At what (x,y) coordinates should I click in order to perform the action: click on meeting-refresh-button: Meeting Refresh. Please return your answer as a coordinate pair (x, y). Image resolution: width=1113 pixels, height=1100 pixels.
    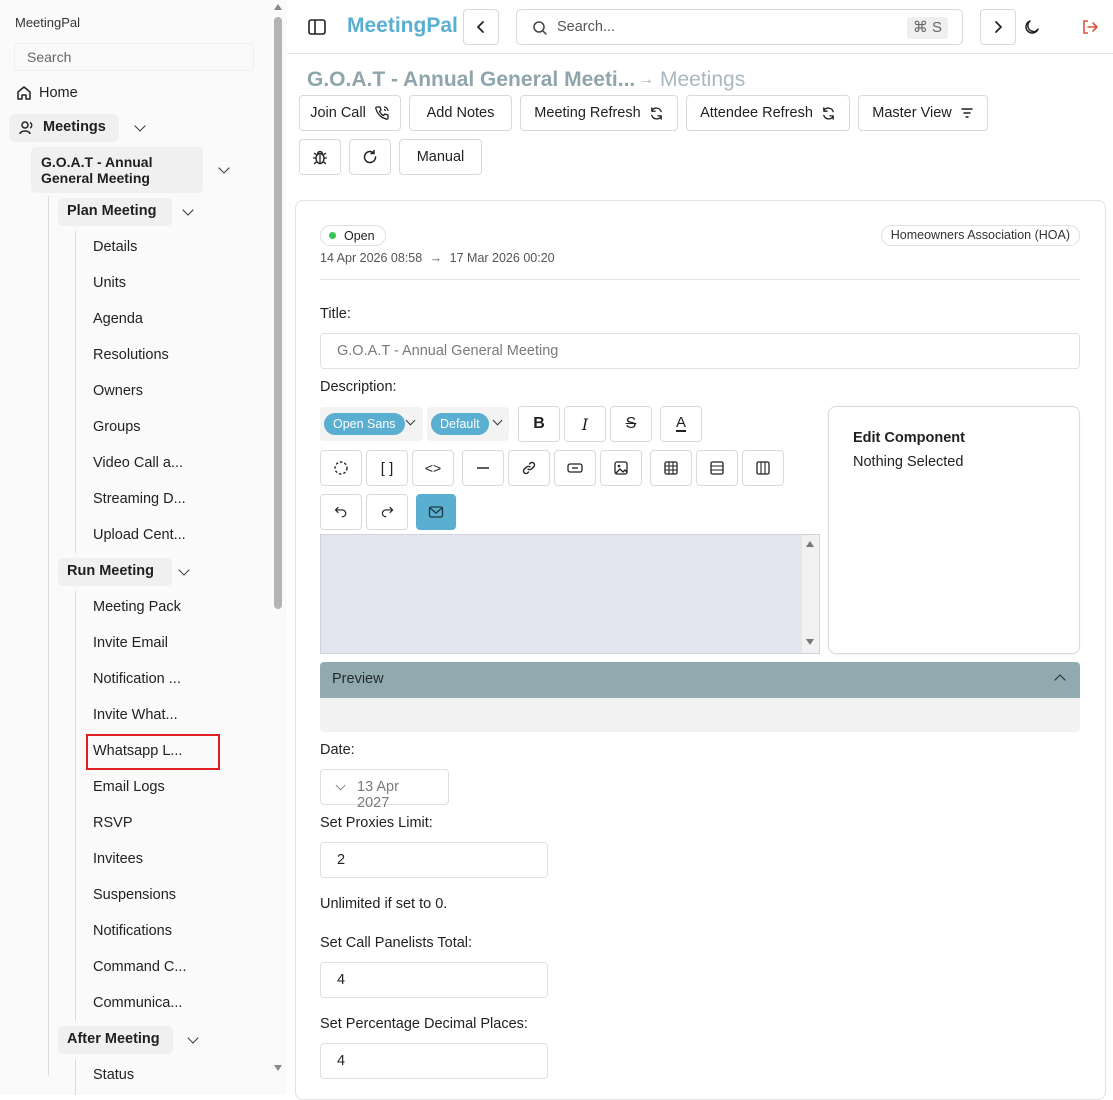
    Looking at the image, I should click on (599, 113).